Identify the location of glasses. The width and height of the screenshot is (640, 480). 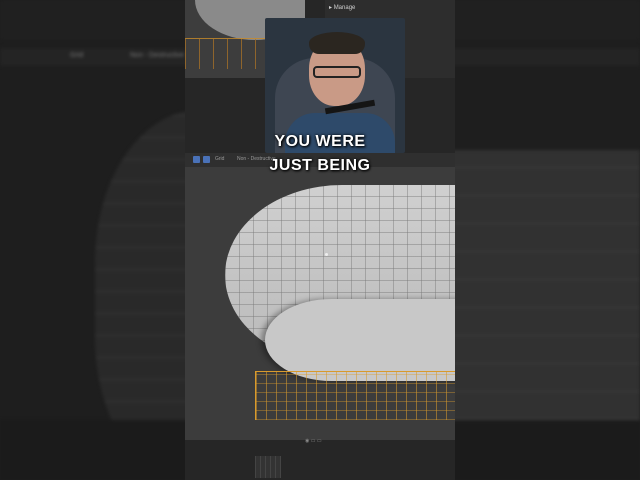
(337, 72).